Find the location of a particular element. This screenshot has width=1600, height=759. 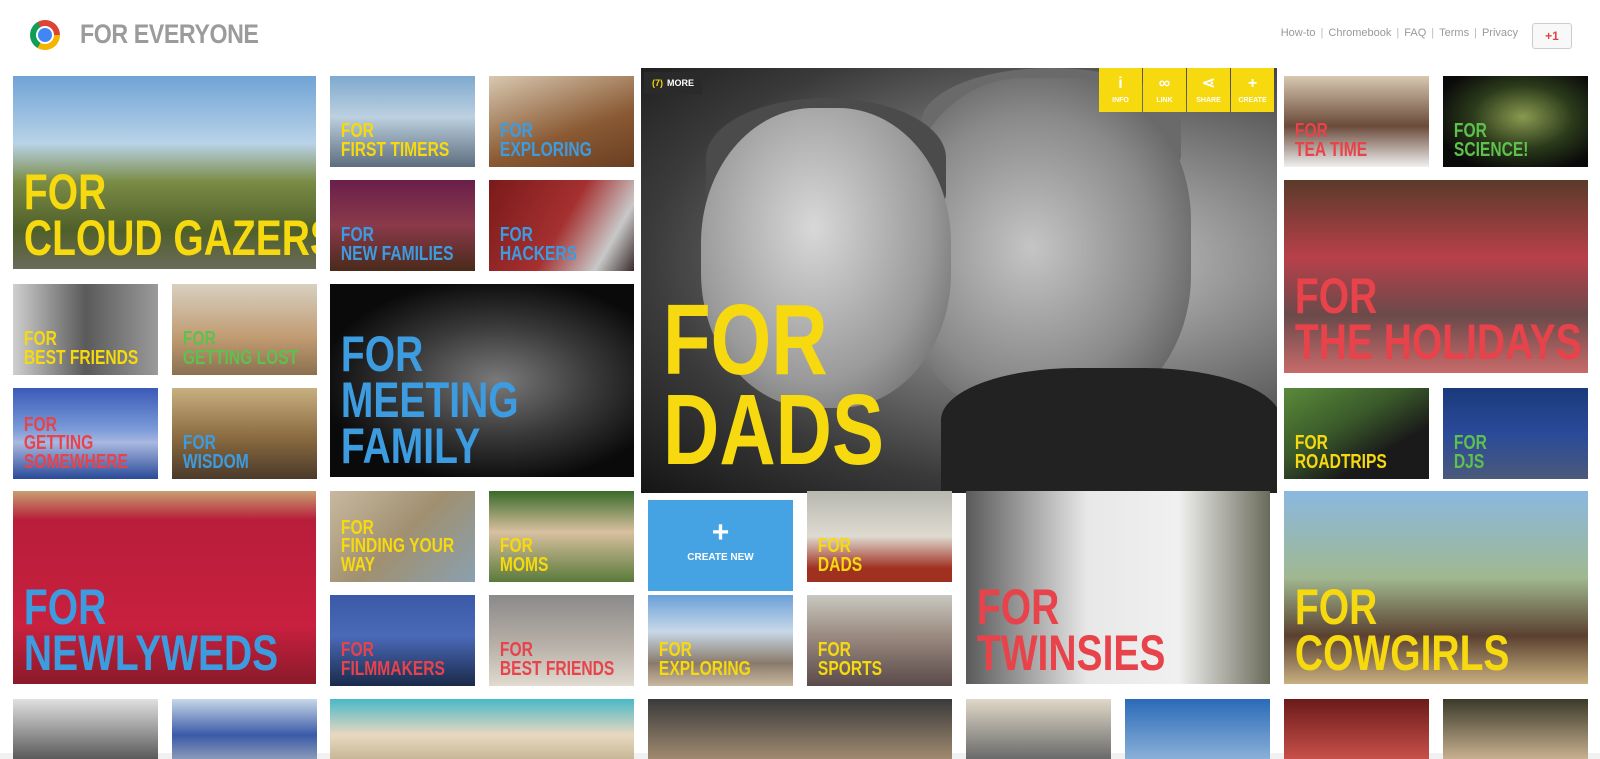

tile-caption: FOR NEWLYWEDS is located at coordinates (151, 630).